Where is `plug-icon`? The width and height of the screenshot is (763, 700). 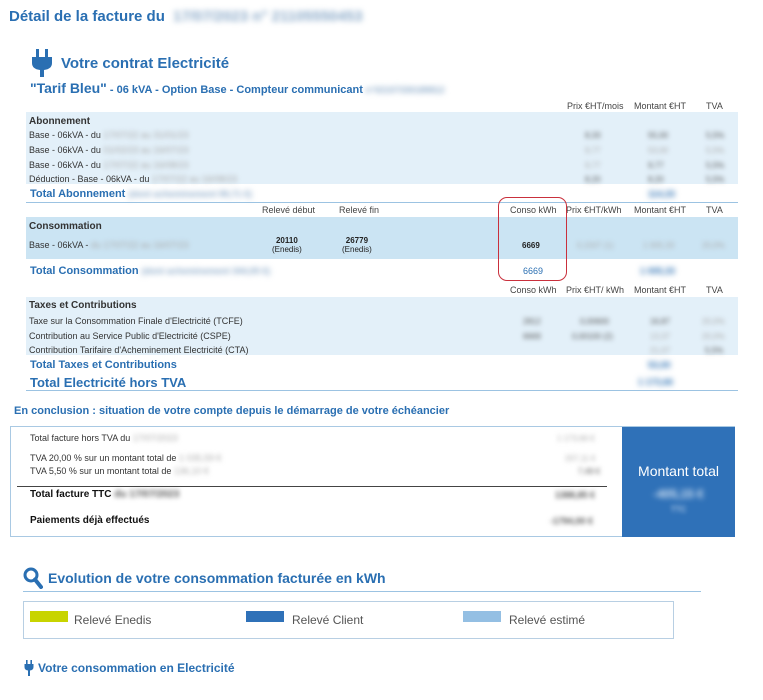 plug-icon is located at coordinates (42, 63).